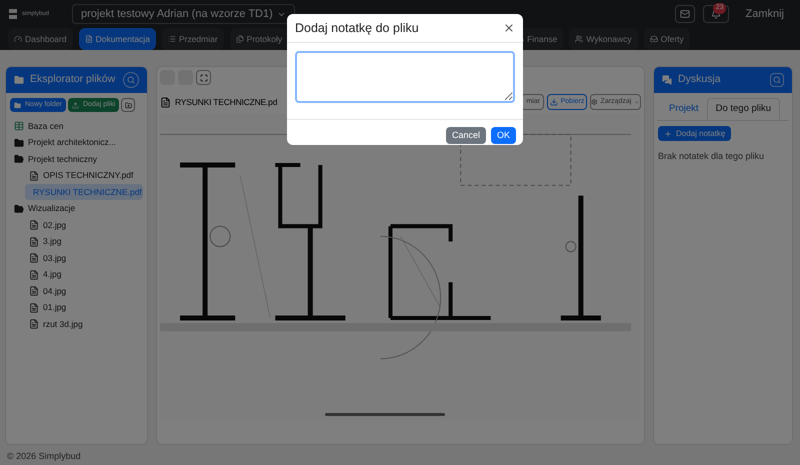  Describe the element at coordinates (667, 39) in the screenshot. I see `nav-tab: Oferty` at that location.